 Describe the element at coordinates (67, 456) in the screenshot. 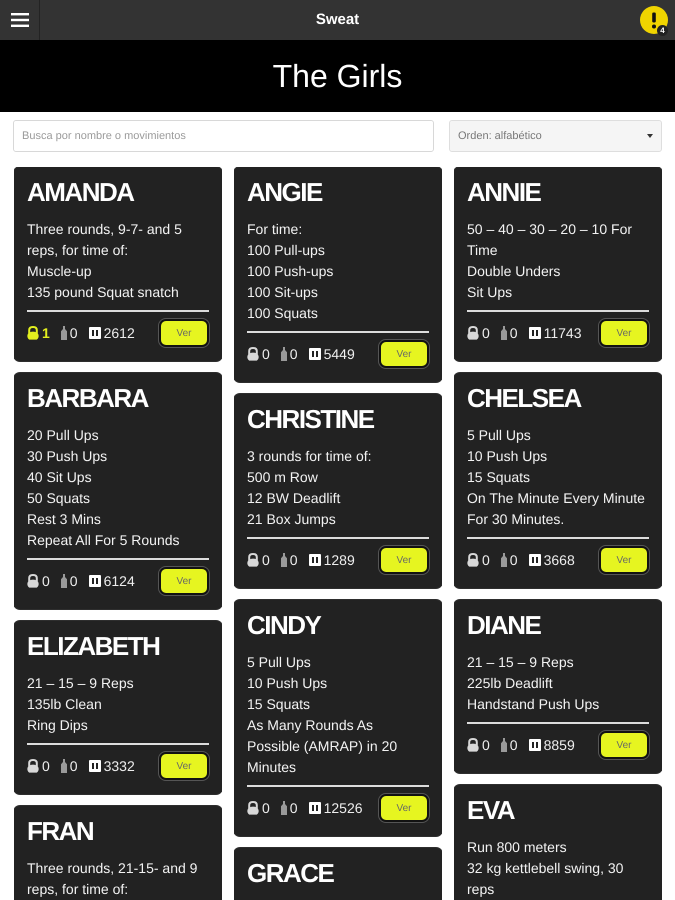

I see `workout-line: 30 Push Ups` at that location.